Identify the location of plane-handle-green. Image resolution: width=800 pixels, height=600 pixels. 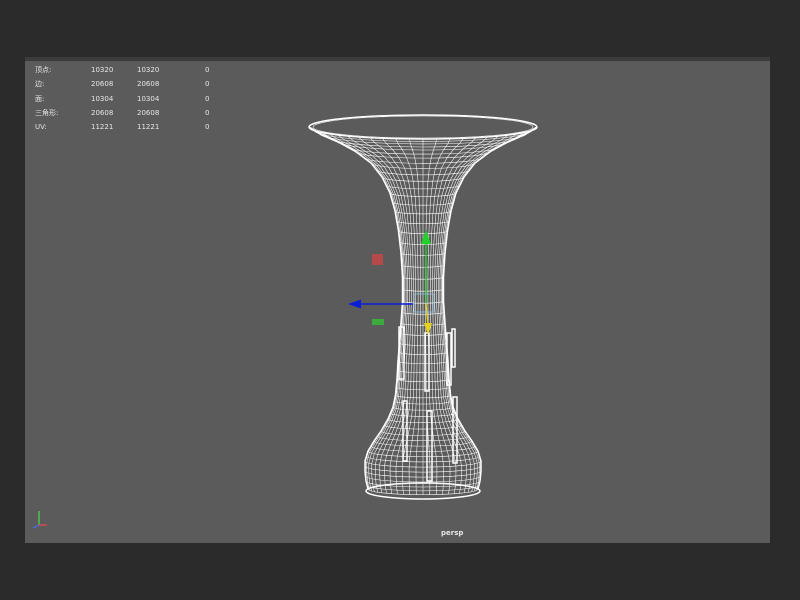
(378, 322).